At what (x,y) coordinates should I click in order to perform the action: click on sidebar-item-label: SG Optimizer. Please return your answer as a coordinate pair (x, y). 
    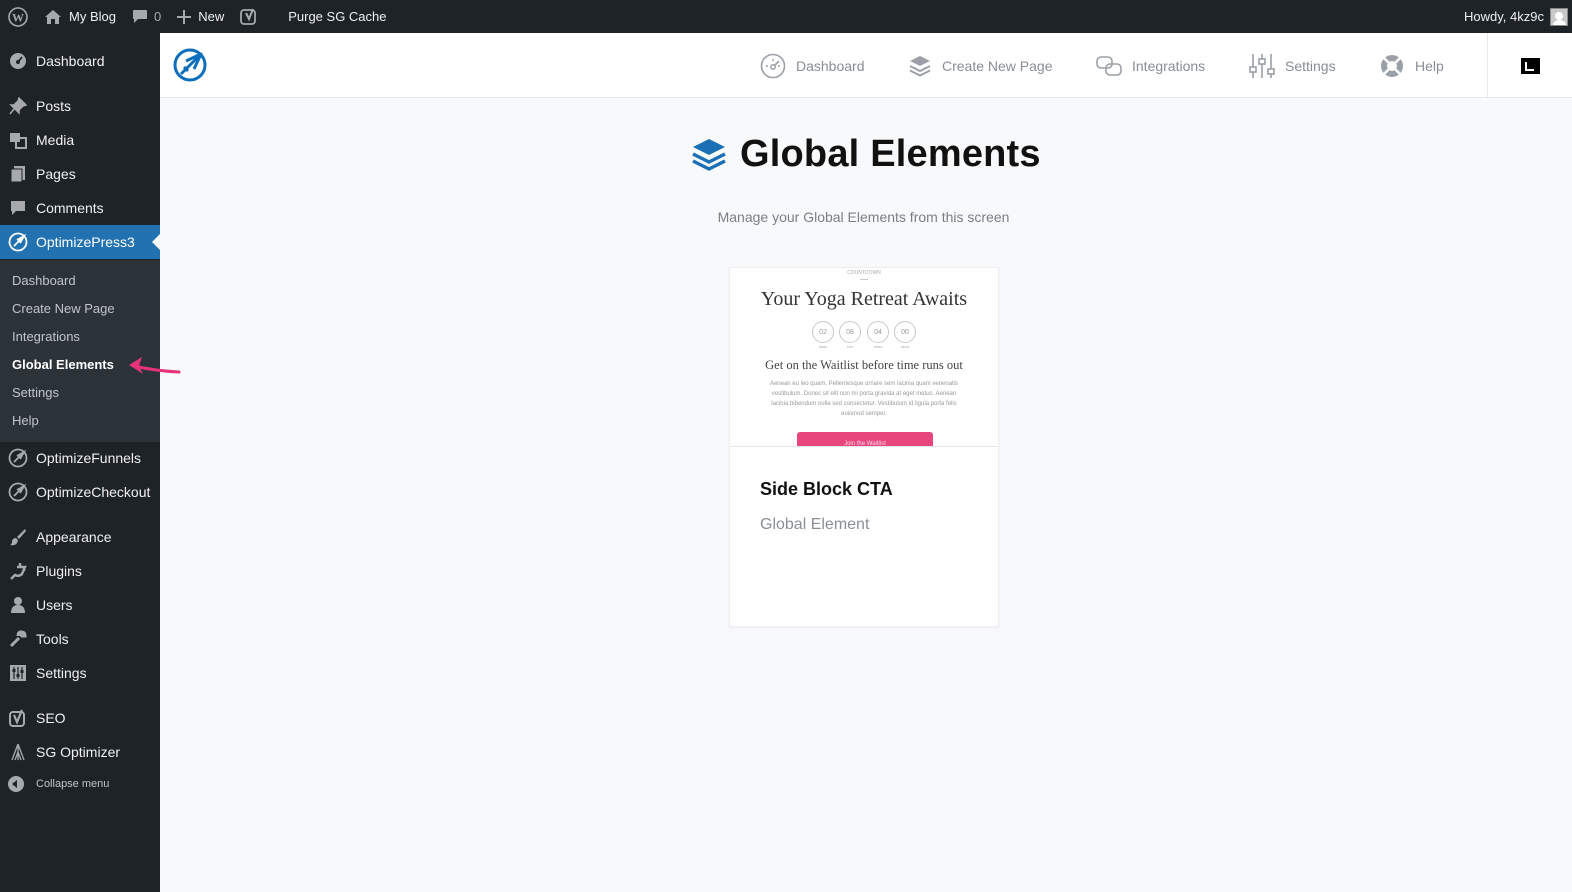
    Looking at the image, I should click on (78, 752).